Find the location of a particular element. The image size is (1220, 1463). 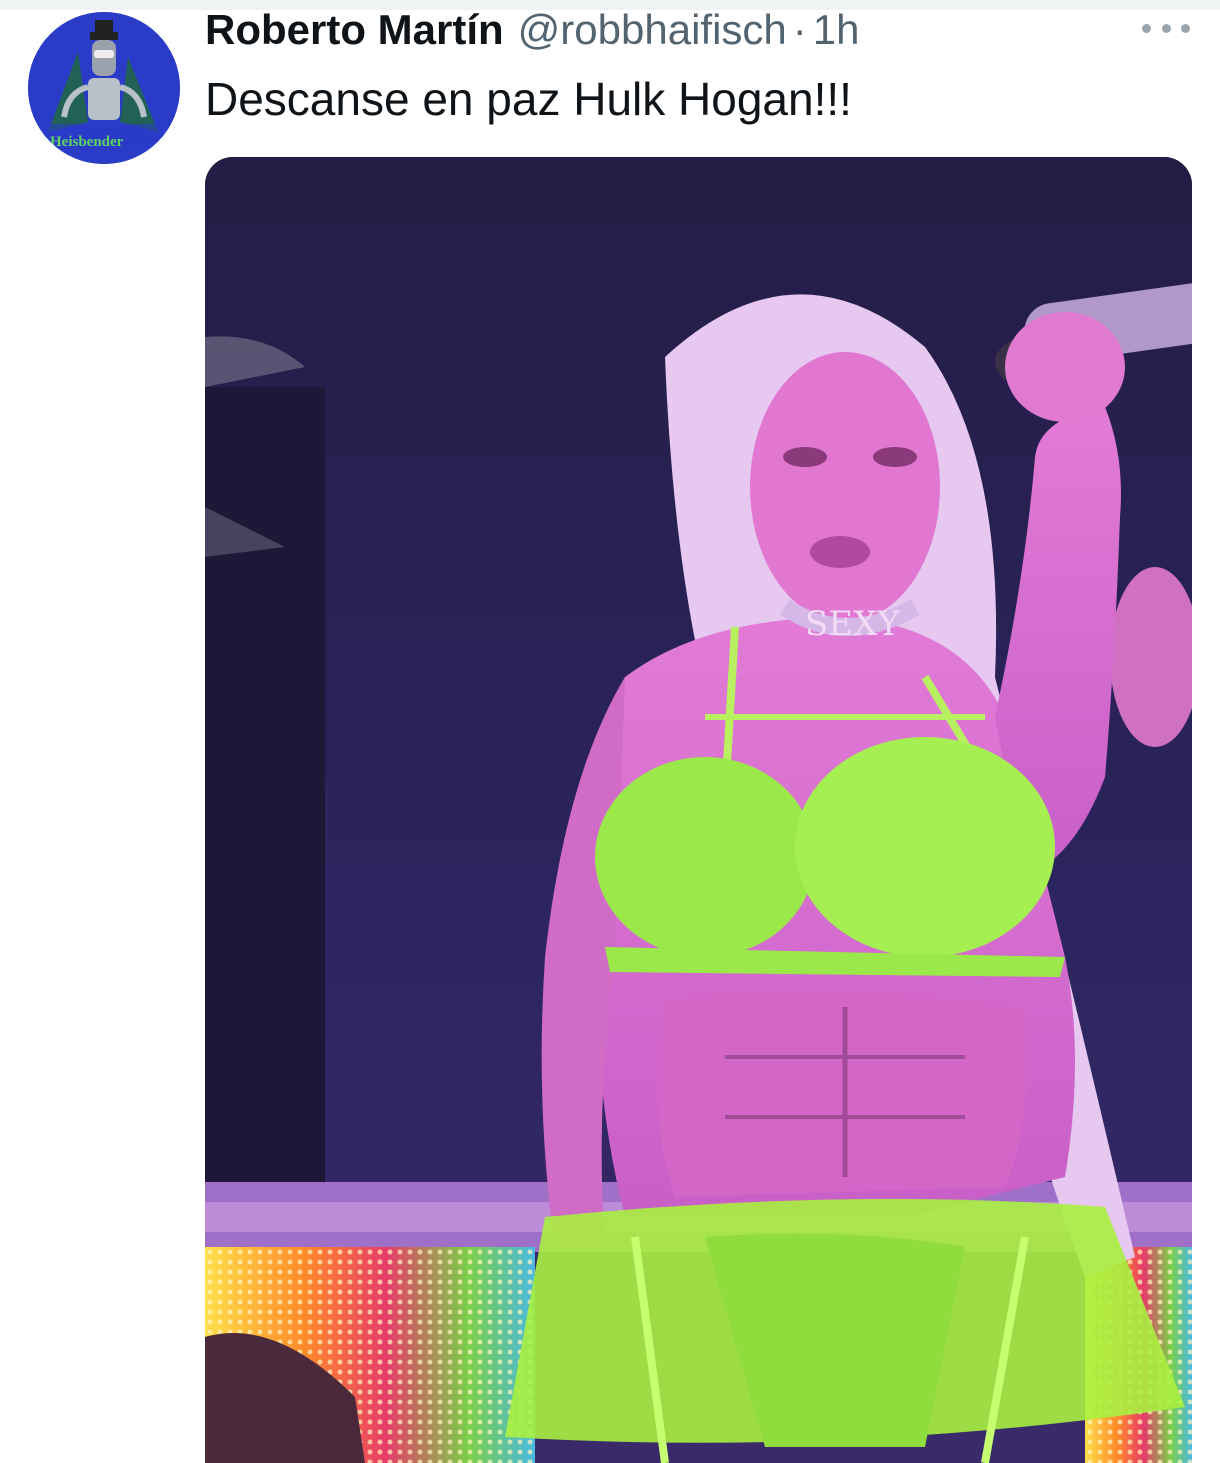

avatar-text: Heisbender is located at coordinates (87, 142).